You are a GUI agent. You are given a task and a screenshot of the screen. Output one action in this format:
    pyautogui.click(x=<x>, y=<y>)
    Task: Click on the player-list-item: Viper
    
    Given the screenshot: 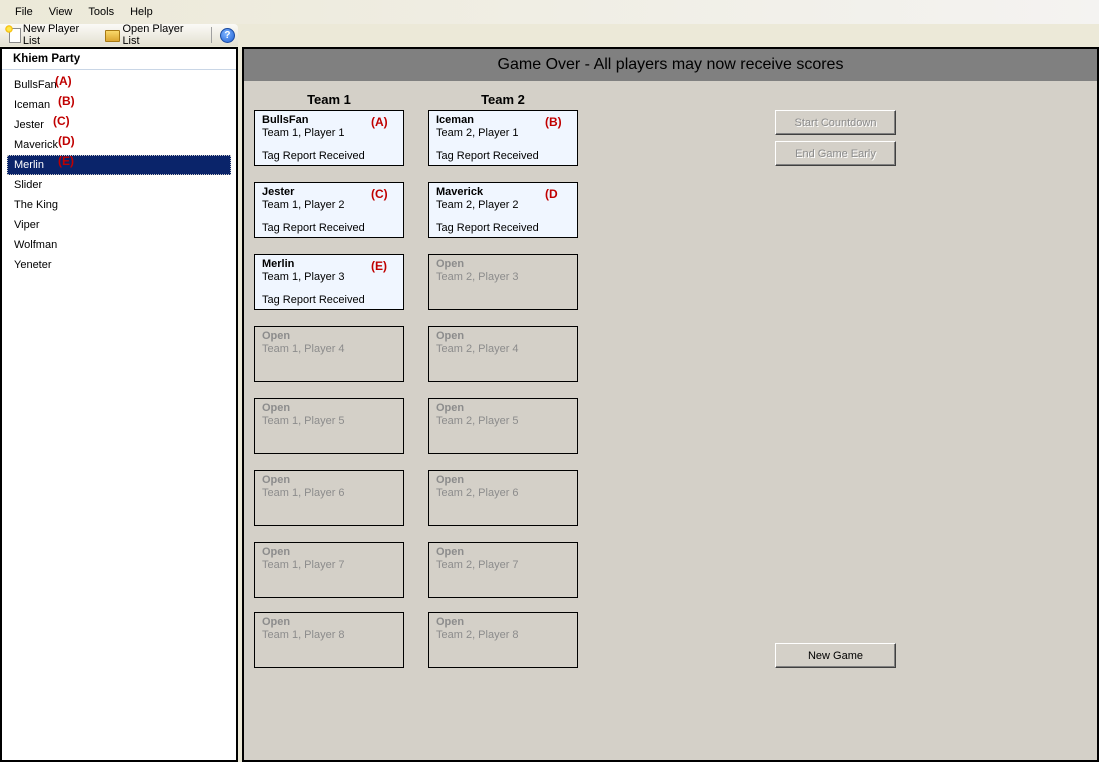 What is the action you would take?
    pyautogui.click(x=119, y=225)
    